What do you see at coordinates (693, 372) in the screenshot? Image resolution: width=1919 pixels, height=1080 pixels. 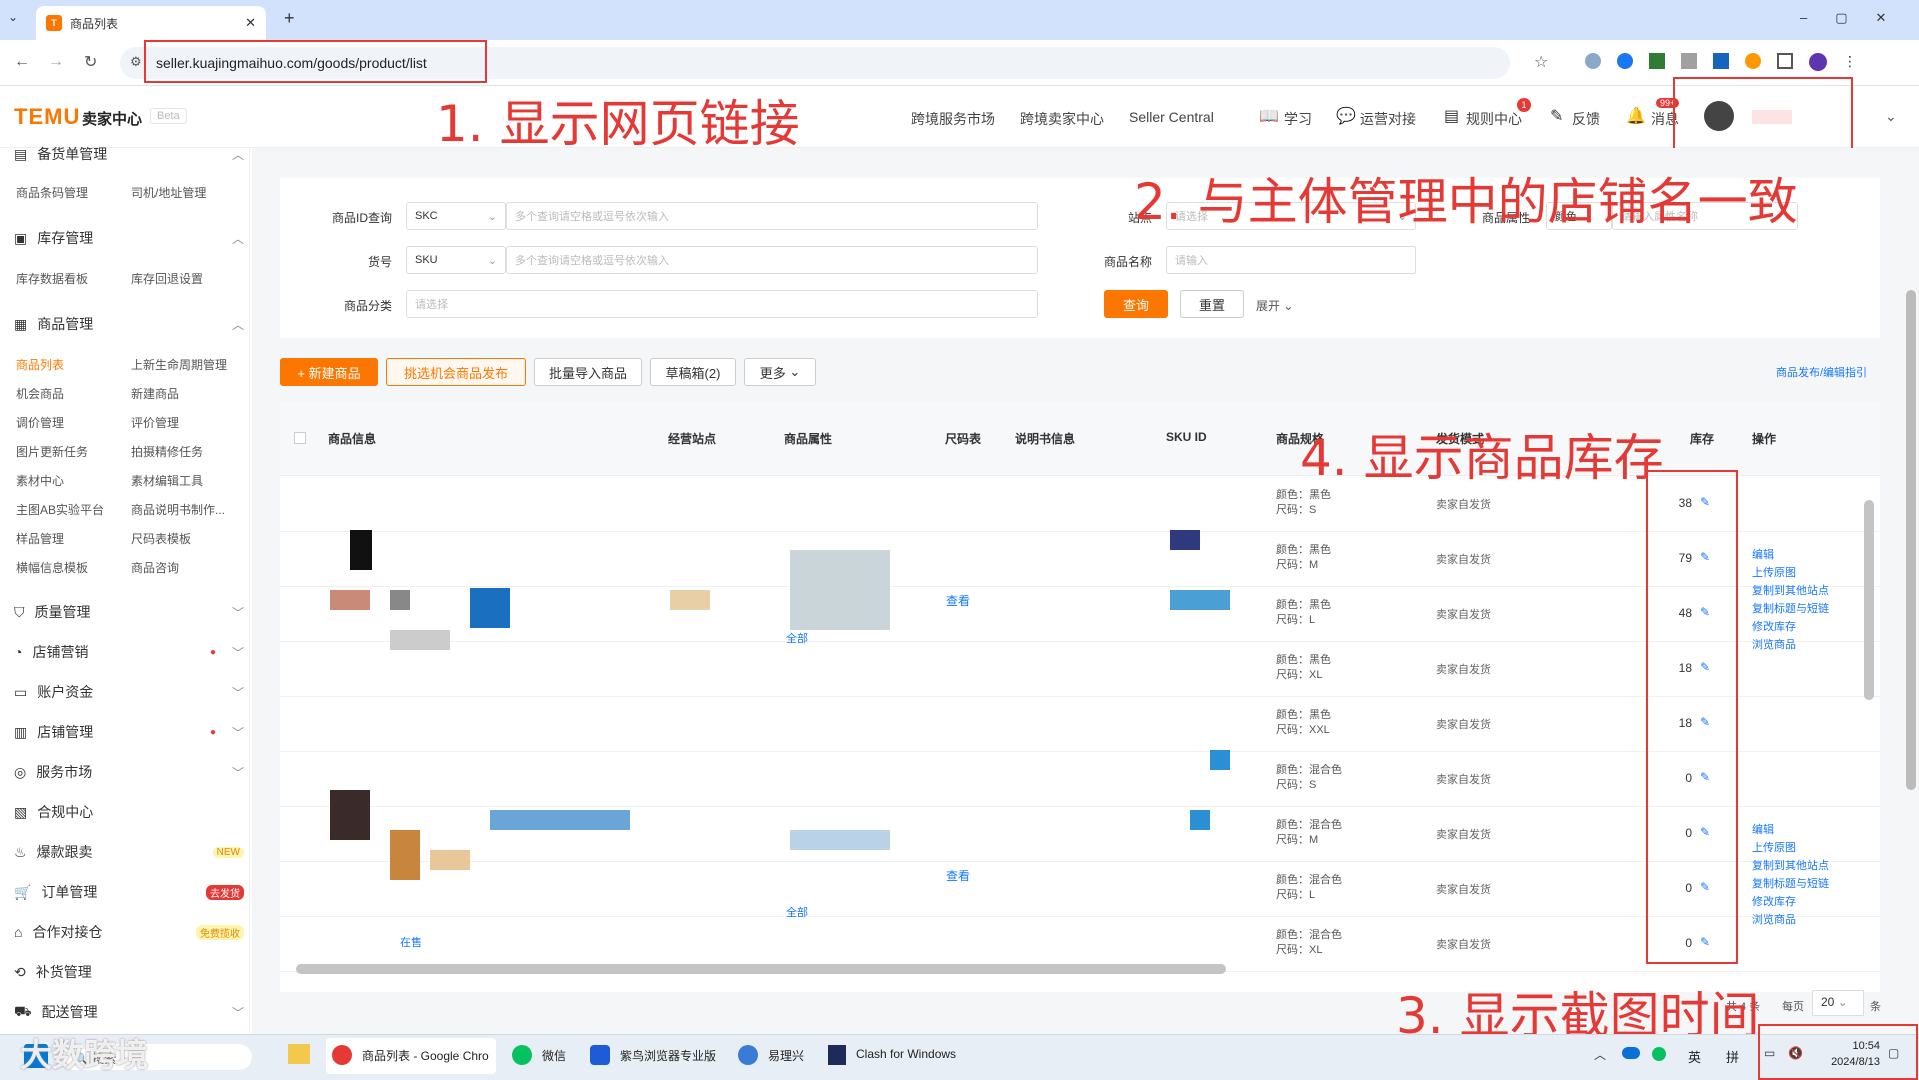 I see `drafts-button: 草稿箱(2)` at bounding box center [693, 372].